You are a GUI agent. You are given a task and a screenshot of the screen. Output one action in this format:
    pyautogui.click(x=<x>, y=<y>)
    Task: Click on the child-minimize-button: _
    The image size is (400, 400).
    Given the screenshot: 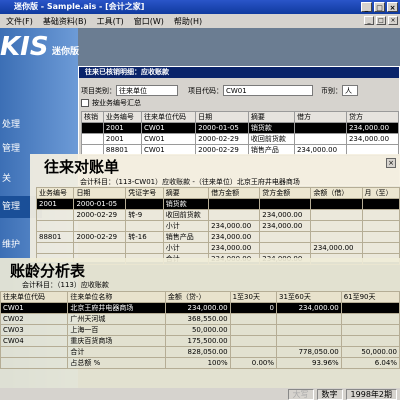 What is the action you would take?
    pyautogui.click(x=369, y=20)
    